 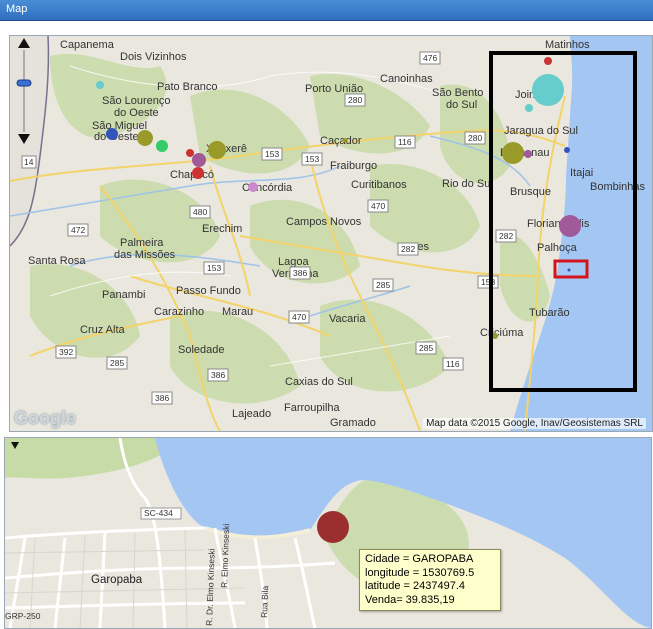 What do you see at coordinates (353, 423) in the screenshot?
I see `svg-text: Gramado` at bounding box center [353, 423].